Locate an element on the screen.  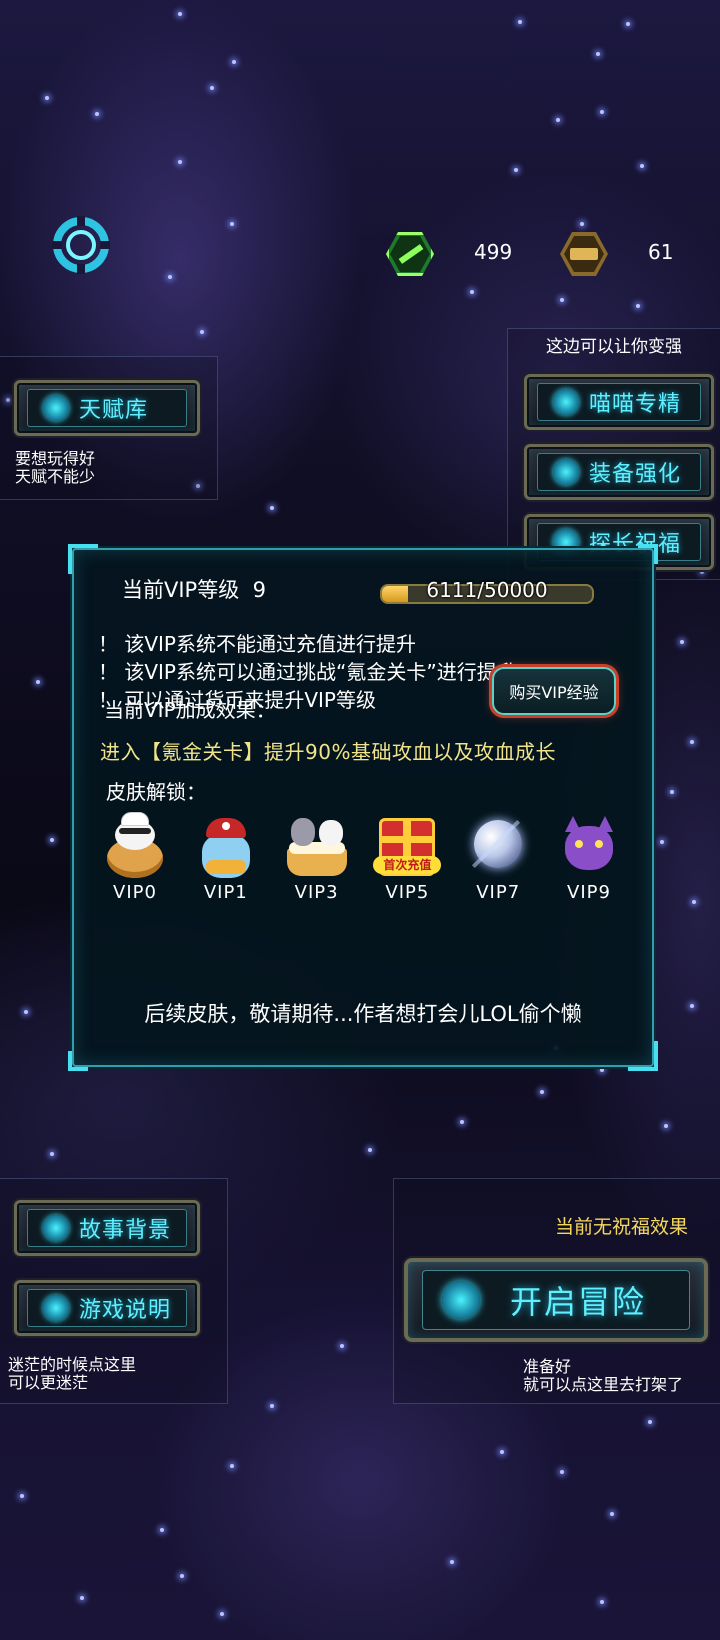
blessing-status: 当前无祝福效果 is located at coordinates (622, 1227).